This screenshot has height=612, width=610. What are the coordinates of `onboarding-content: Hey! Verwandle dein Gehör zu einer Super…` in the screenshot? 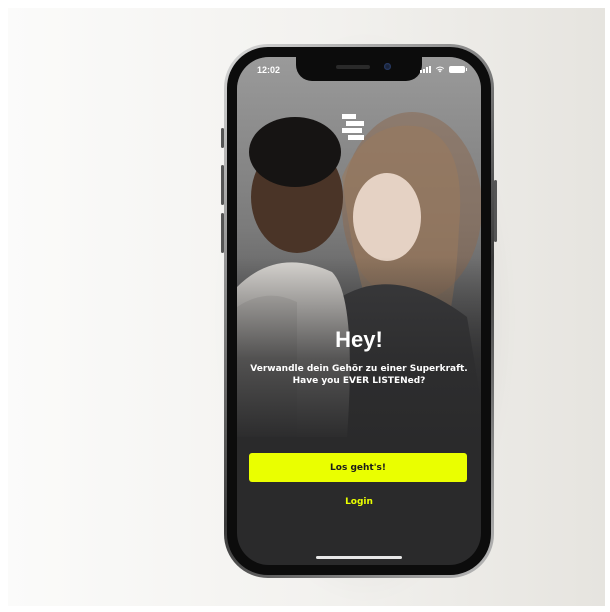 It's located at (359, 357).